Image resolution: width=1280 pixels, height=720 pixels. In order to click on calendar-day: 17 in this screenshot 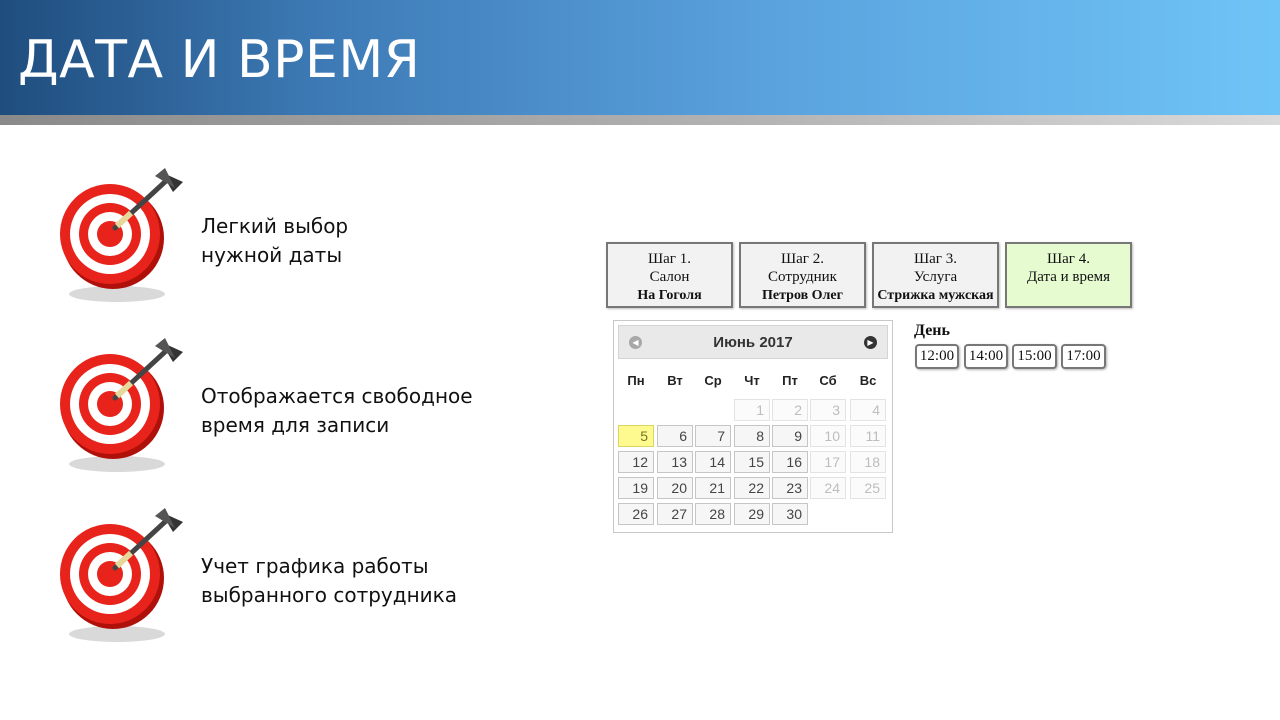, I will do `click(828, 462)`.